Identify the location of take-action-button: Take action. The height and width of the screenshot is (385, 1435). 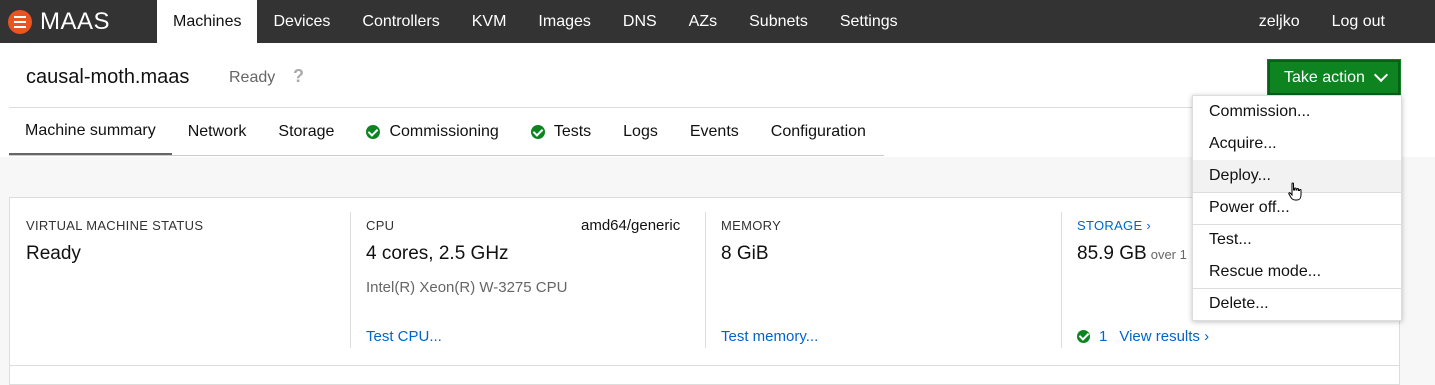
(1334, 77).